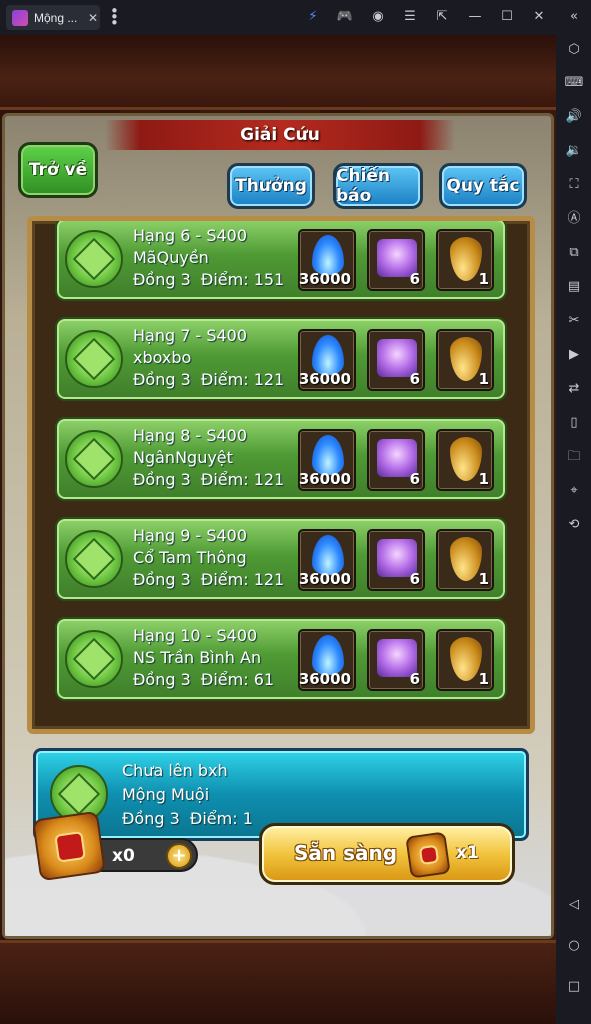  What do you see at coordinates (190, 335) in the screenshot?
I see `rank-label: Hạng 7 - S400` at bounding box center [190, 335].